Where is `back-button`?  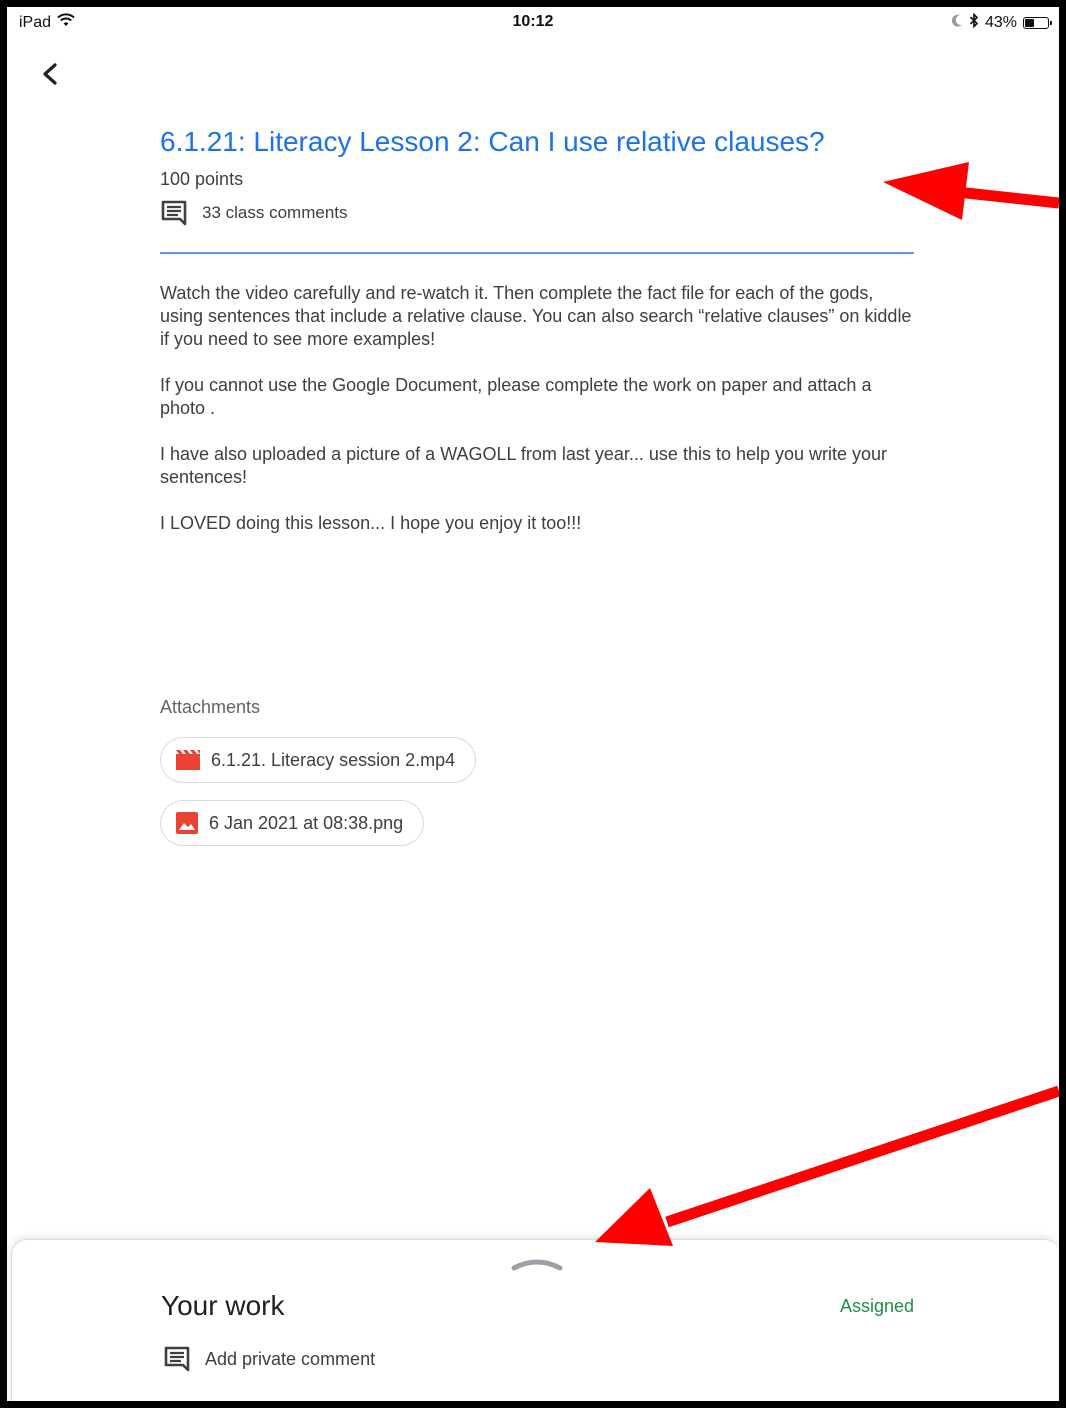
back-button is located at coordinates (50, 74).